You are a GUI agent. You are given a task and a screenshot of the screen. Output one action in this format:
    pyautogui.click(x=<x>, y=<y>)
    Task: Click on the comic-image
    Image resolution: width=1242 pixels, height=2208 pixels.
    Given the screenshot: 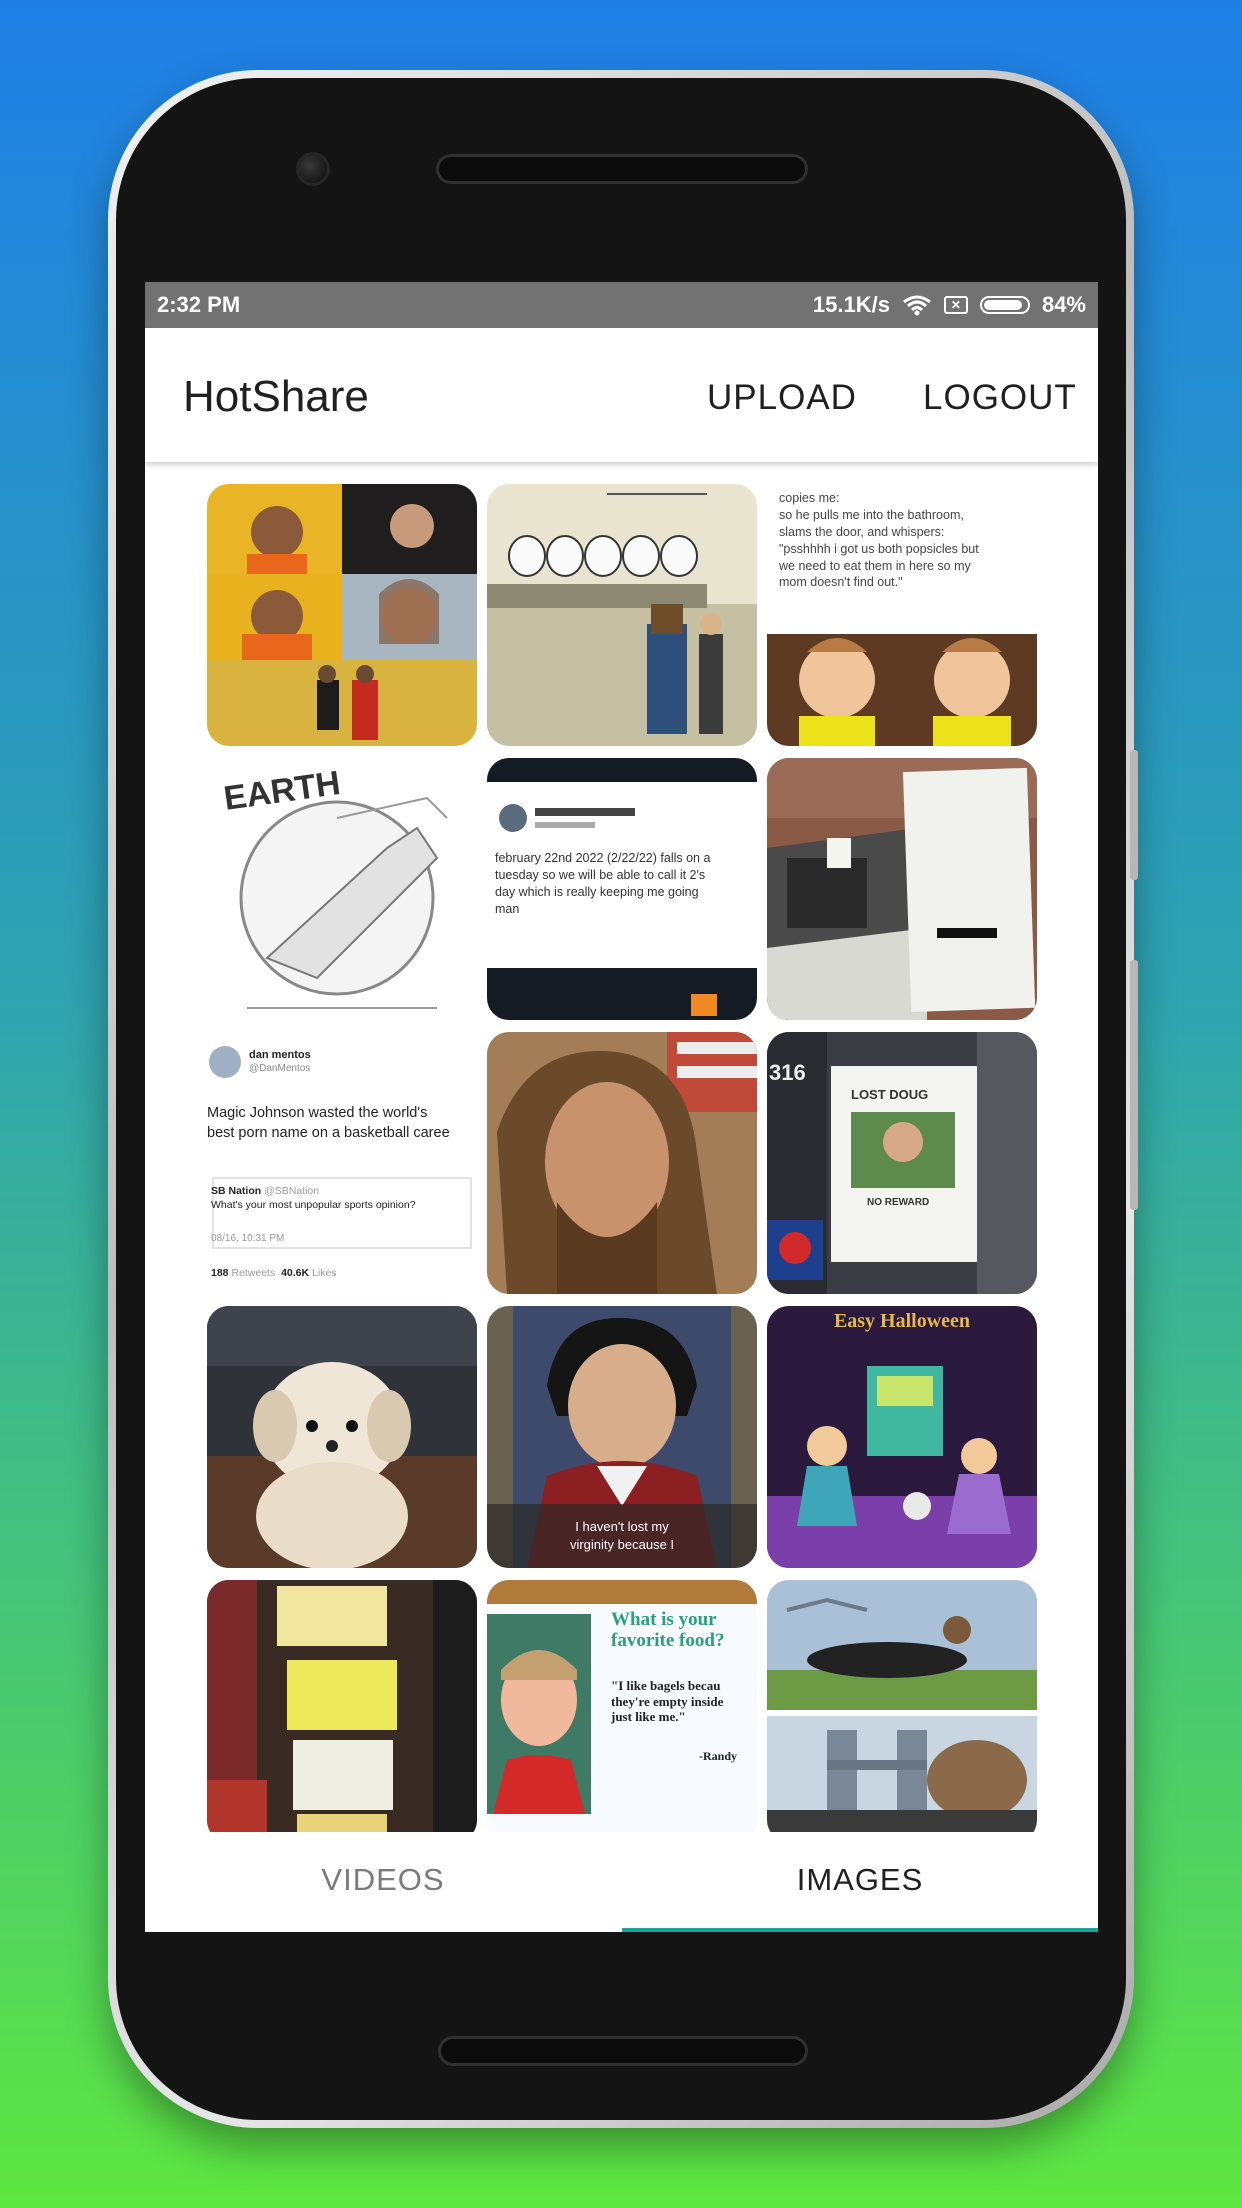 What is the action you would take?
    pyautogui.click(x=622, y=615)
    